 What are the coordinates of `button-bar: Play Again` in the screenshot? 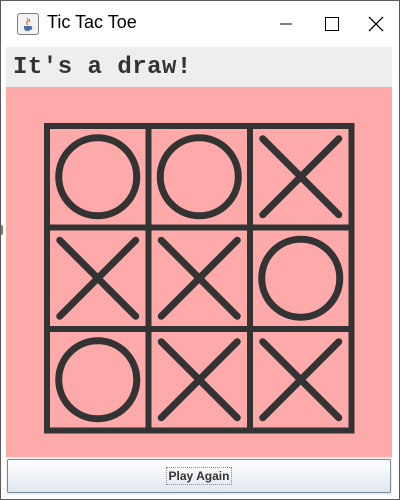 It's located at (199, 476).